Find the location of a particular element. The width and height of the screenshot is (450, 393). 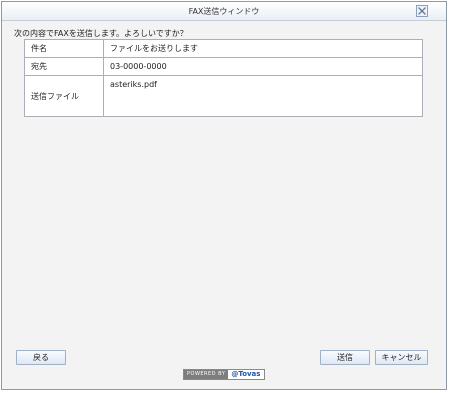

window-titlebar: FAX送信ウィンドウ is located at coordinates (224, 11).